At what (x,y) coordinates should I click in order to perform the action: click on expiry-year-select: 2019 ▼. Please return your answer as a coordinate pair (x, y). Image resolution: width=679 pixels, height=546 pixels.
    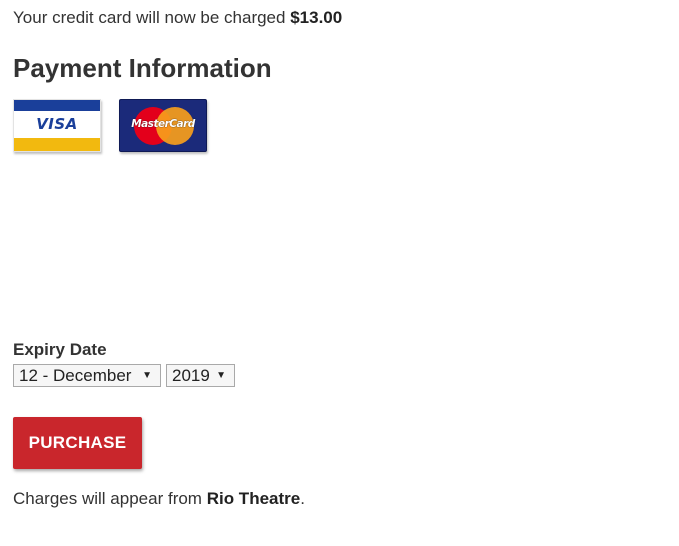
    Looking at the image, I should click on (200, 375).